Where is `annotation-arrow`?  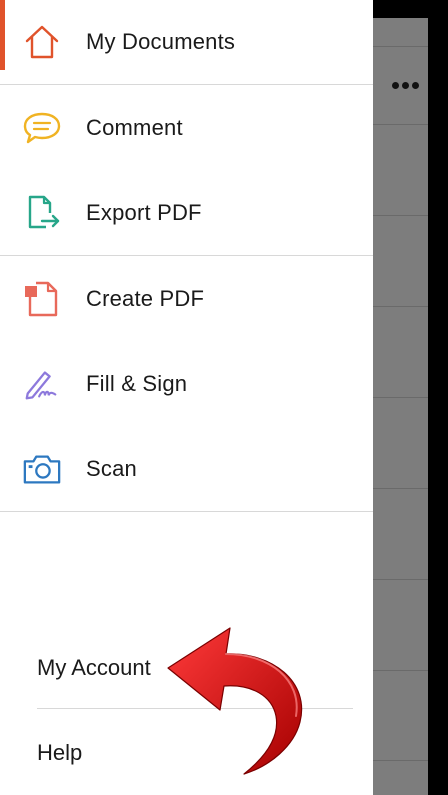
annotation-arrow is located at coordinates (235, 701).